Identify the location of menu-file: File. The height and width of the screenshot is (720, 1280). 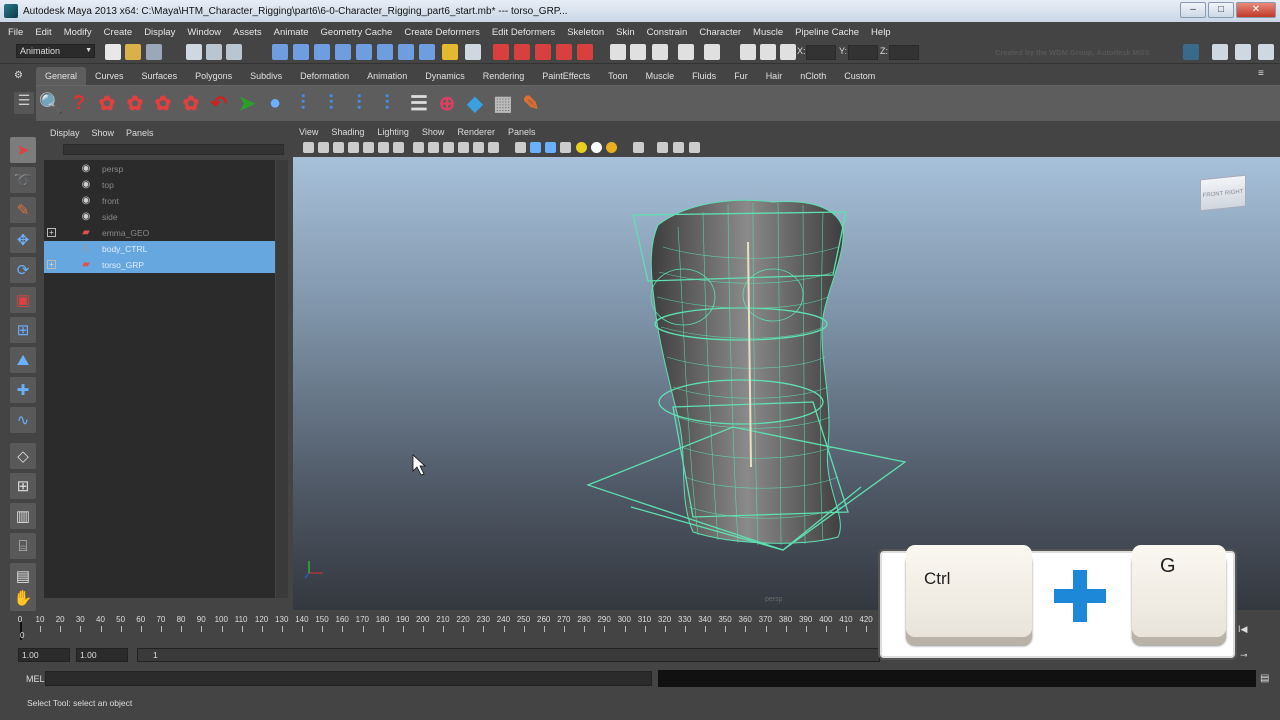
(15, 32).